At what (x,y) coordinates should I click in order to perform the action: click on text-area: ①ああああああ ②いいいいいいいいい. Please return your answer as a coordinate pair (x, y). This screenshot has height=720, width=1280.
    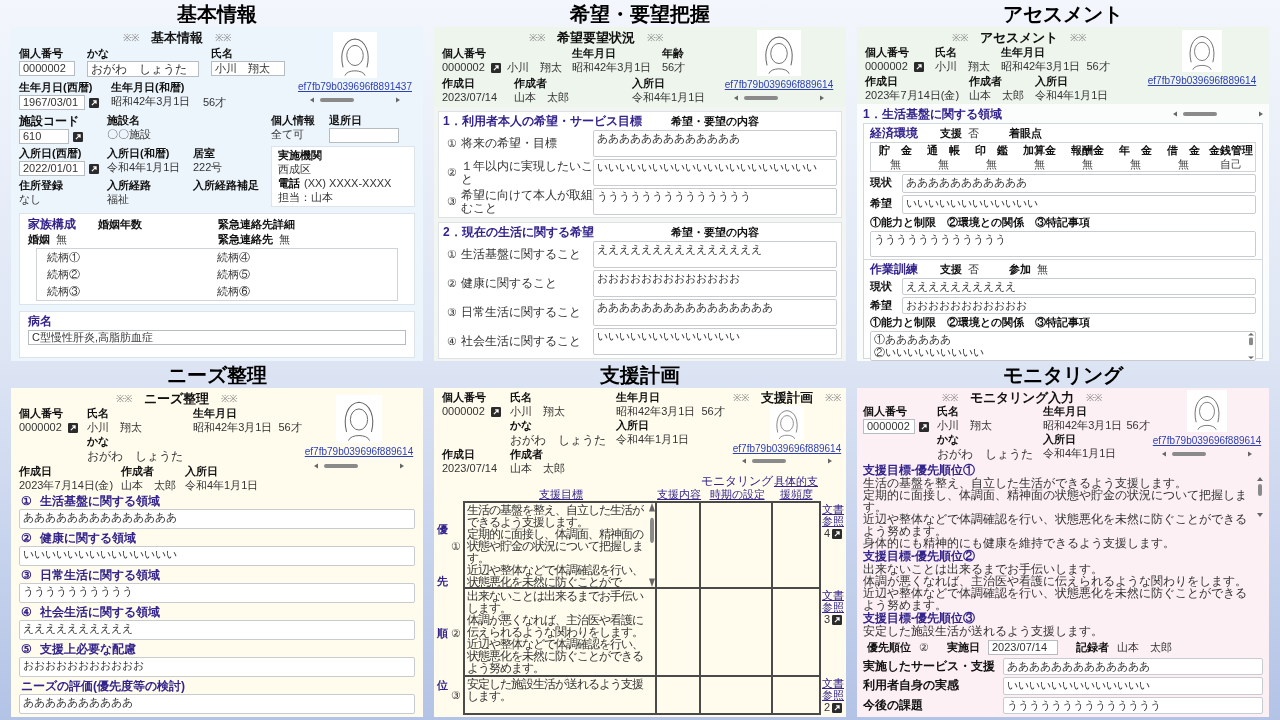
    Looking at the image, I should click on (1063, 346).